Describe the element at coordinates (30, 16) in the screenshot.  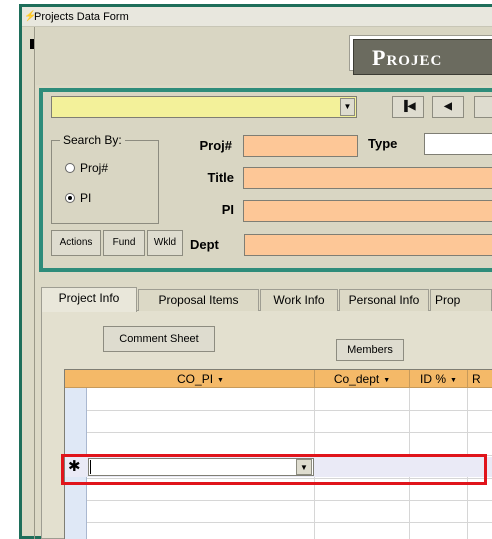
I see `form-icon: ⚡` at that location.